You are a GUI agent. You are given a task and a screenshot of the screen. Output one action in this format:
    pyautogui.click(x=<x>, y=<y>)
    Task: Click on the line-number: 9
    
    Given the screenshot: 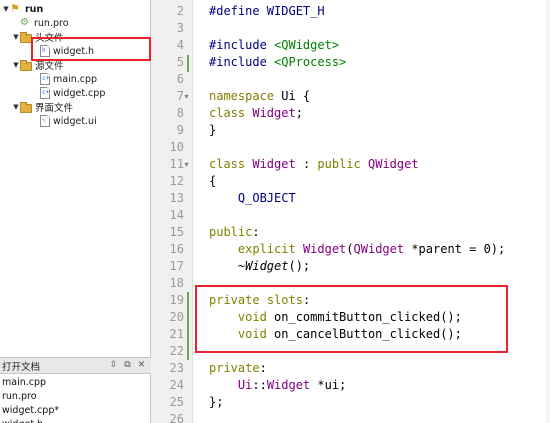 What is the action you would take?
    pyautogui.click(x=180, y=130)
    